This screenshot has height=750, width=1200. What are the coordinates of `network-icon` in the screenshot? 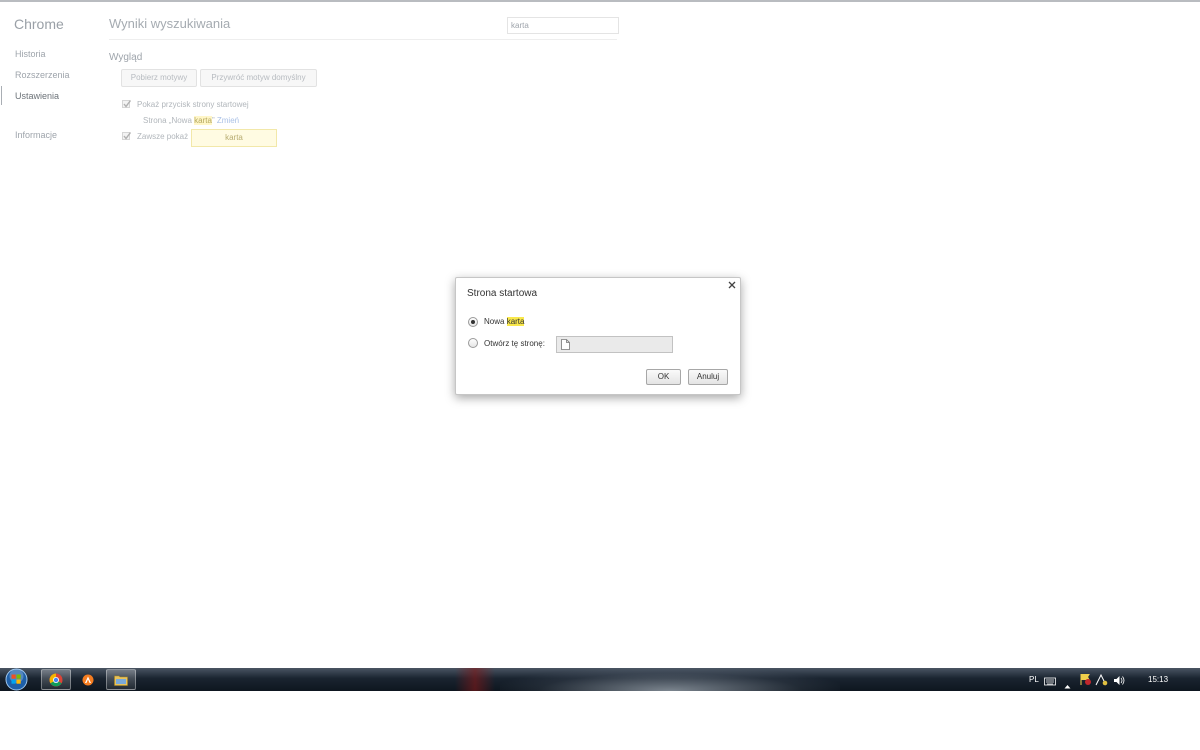 It's located at (1101, 679).